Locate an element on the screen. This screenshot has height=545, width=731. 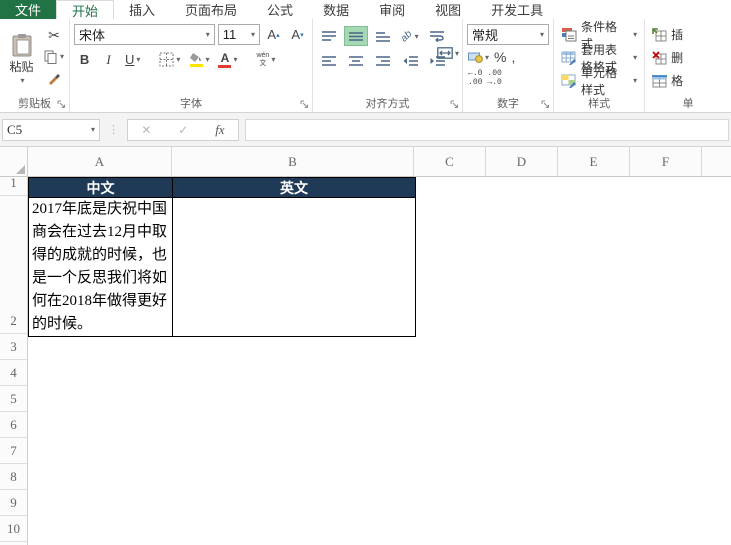
column-header-d: D is located at coordinates (522, 161).